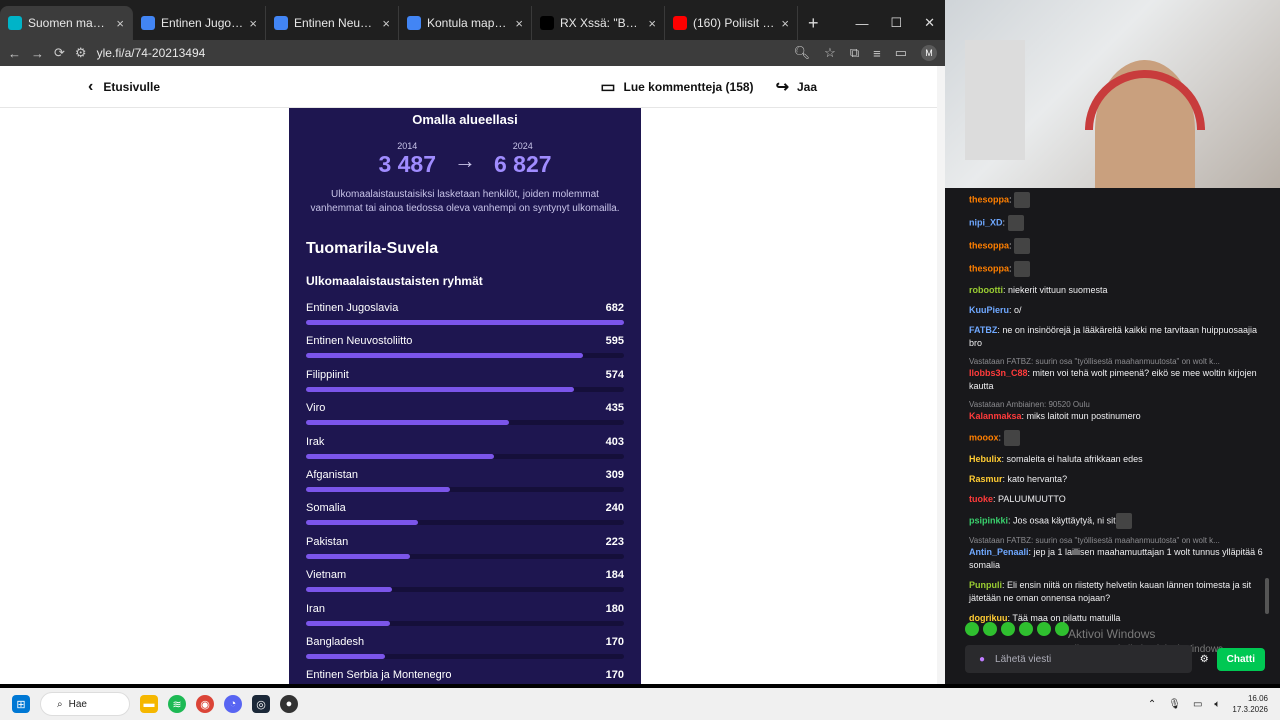 The width and height of the screenshot is (1280, 720). Describe the element at coordinates (984, 437) in the screenshot. I see `chat-username: mooox` at that location.